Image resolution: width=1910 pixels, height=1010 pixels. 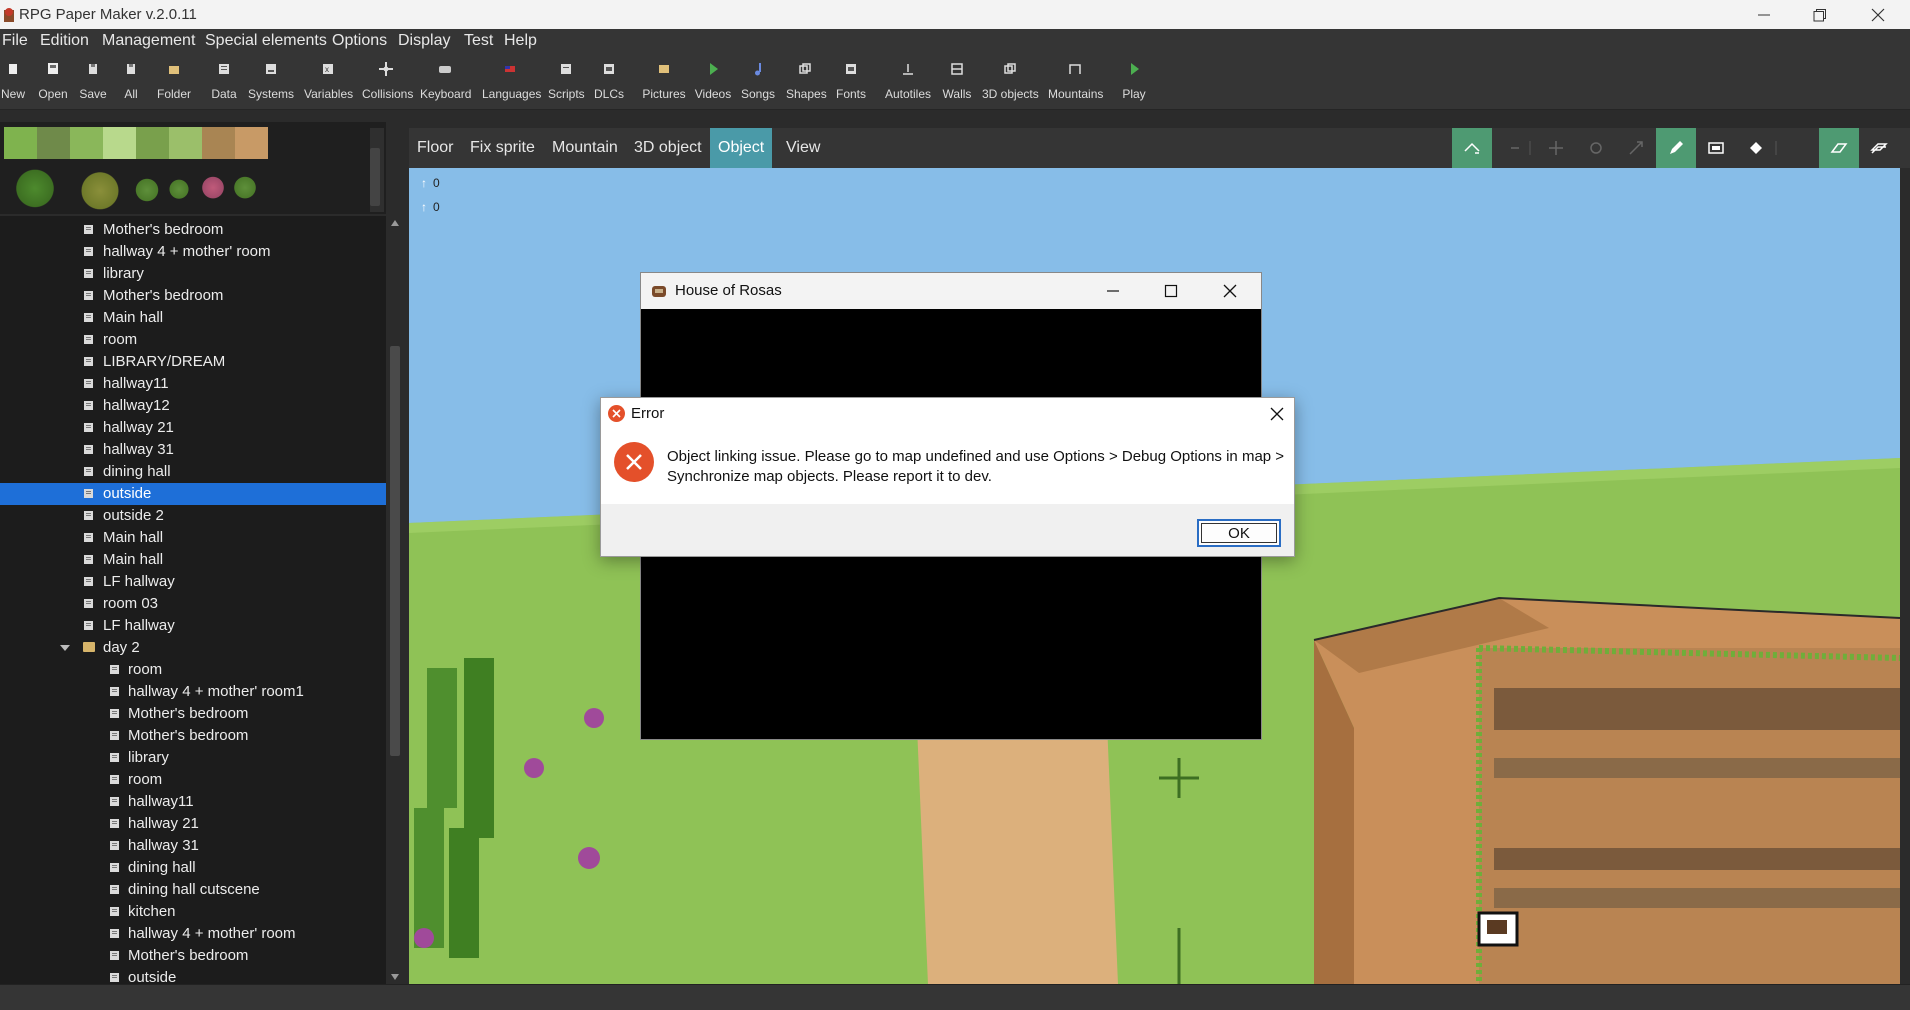 I want to click on dlcs-button: DLCs, so click(x=609, y=83).